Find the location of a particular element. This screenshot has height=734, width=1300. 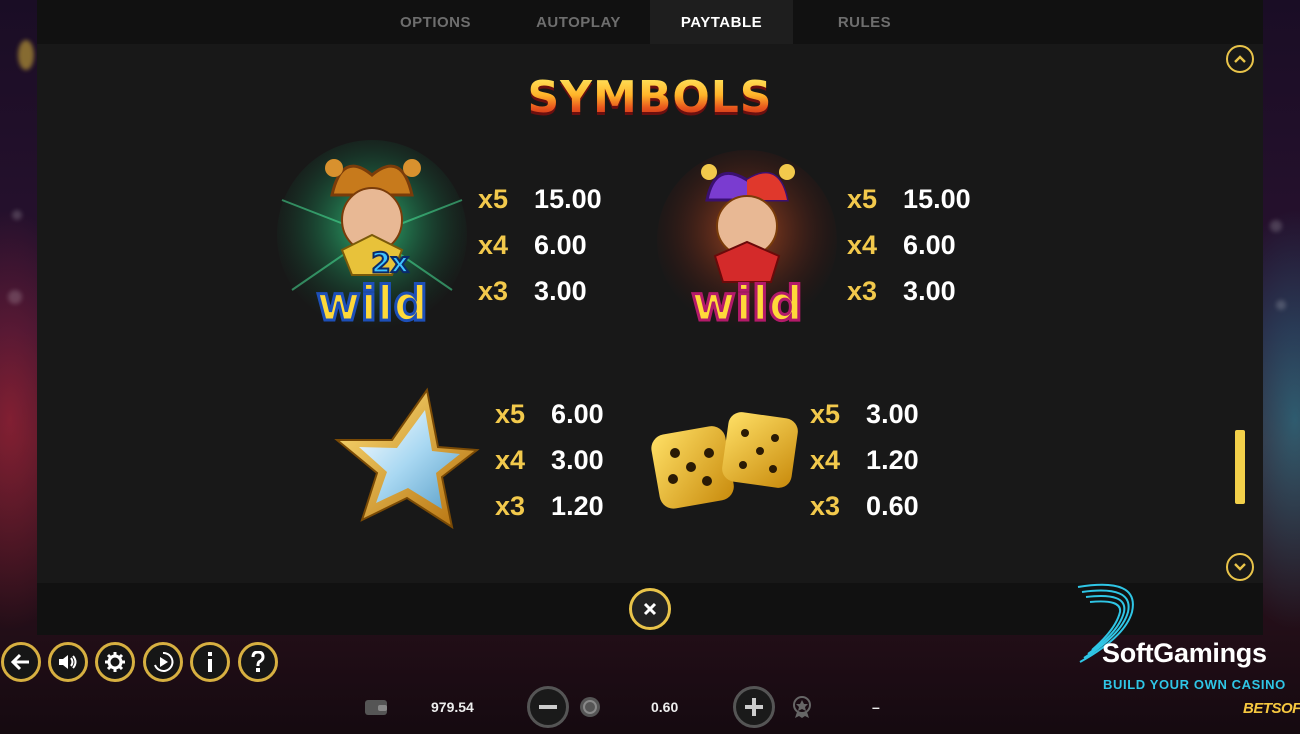

back-button is located at coordinates (21, 662).